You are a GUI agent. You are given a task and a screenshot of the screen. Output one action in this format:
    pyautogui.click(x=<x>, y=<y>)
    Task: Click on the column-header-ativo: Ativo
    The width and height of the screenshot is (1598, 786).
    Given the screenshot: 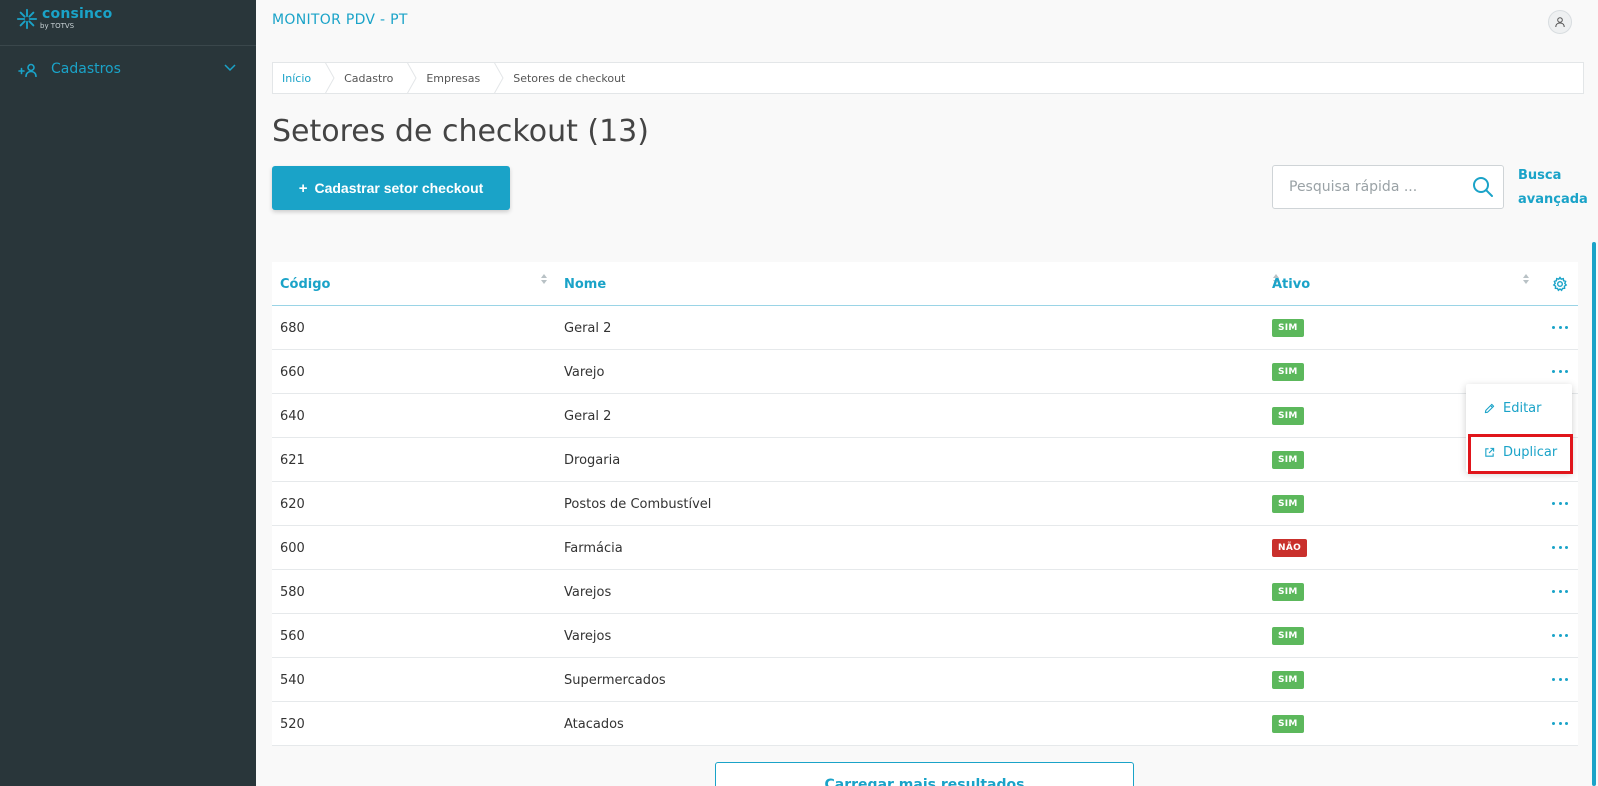 What is the action you would take?
    pyautogui.click(x=1387, y=284)
    